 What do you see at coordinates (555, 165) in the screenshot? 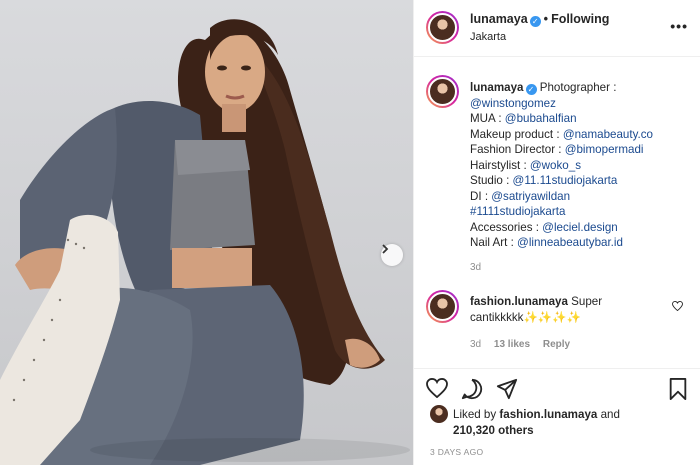
I see `caption-mention: @woko_s` at bounding box center [555, 165].